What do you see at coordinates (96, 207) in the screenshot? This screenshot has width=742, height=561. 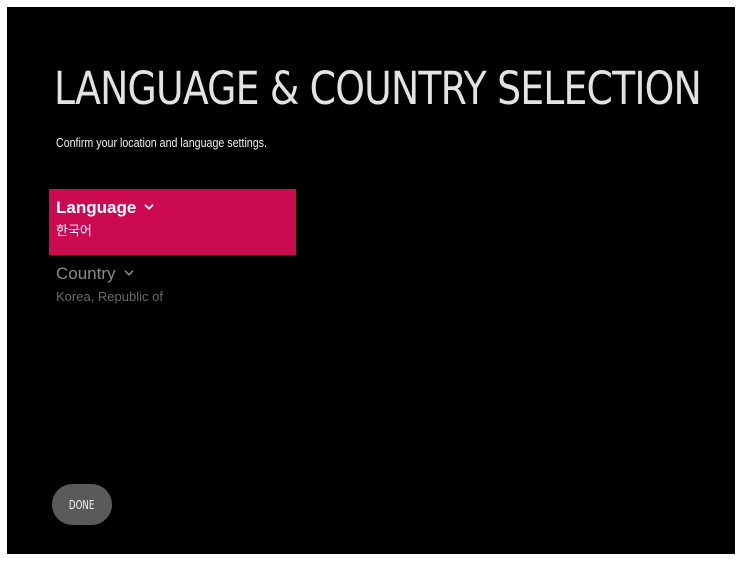 I see `language-label: Language` at bounding box center [96, 207].